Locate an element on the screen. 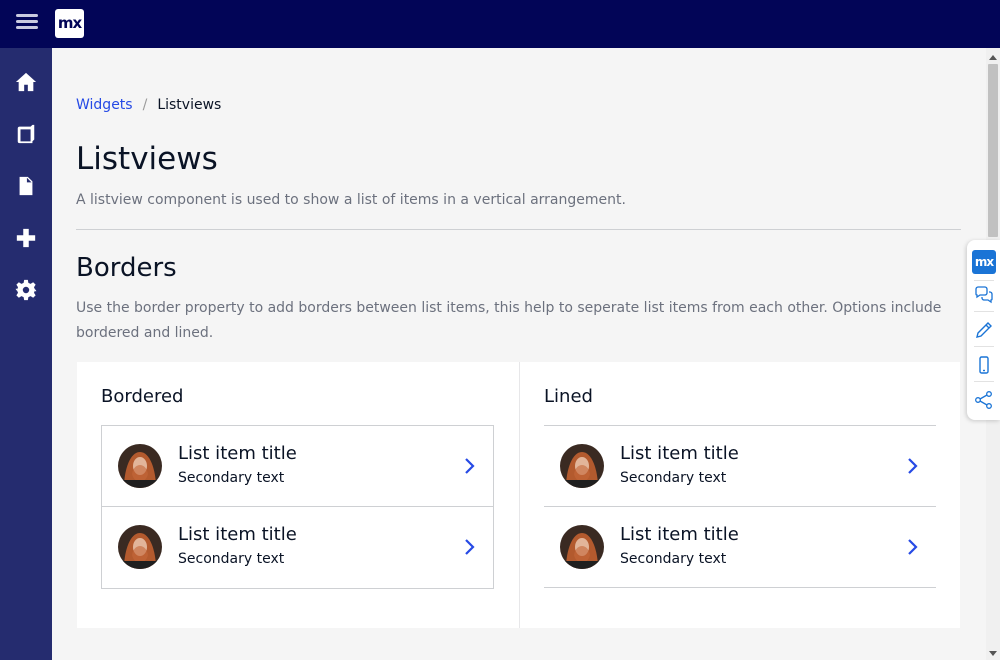 The height and width of the screenshot is (660, 1000). feedback-button is located at coordinates (984, 295).